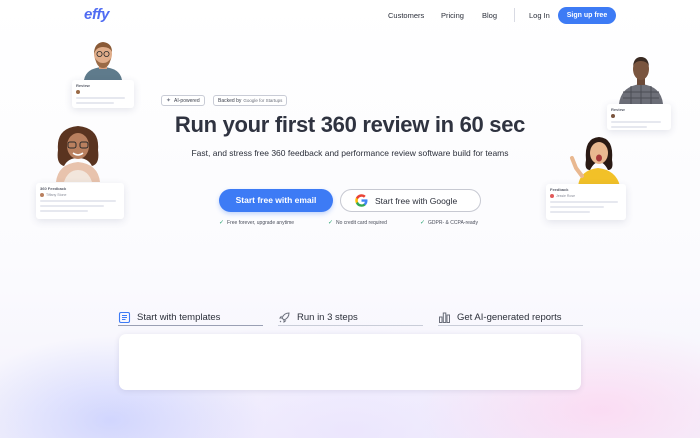 Image resolution: width=700 pixels, height=438 pixels. I want to click on signup-button: Sign up free, so click(587, 15).